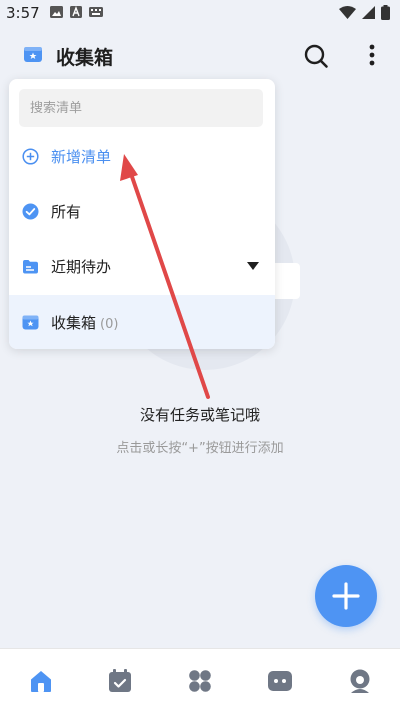 Image resolution: width=400 pixels, height=712 pixels. What do you see at coordinates (200, 13) in the screenshot?
I see `status-bar: 3:57` at bounding box center [200, 13].